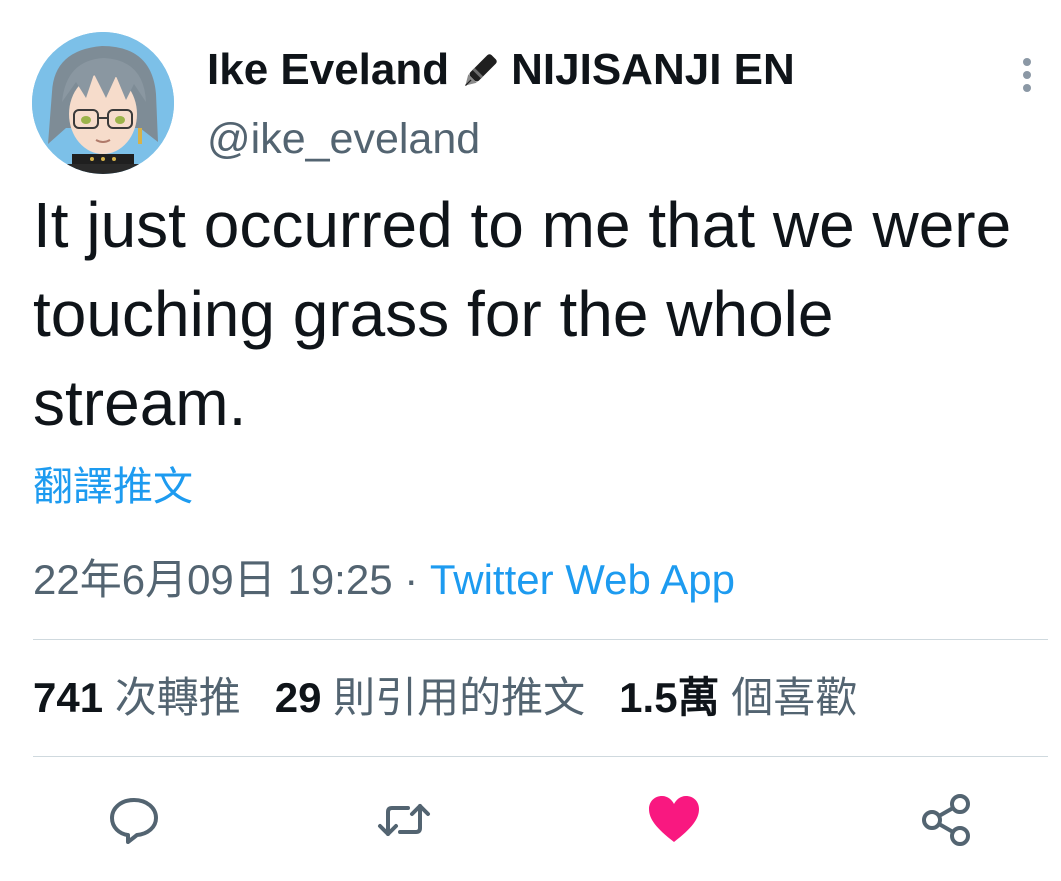 The height and width of the screenshot is (881, 1061). Describe the element at coordinates (582, 579) in the screenshot. I see `tweet-source-link: Twitter Web App` at that location.